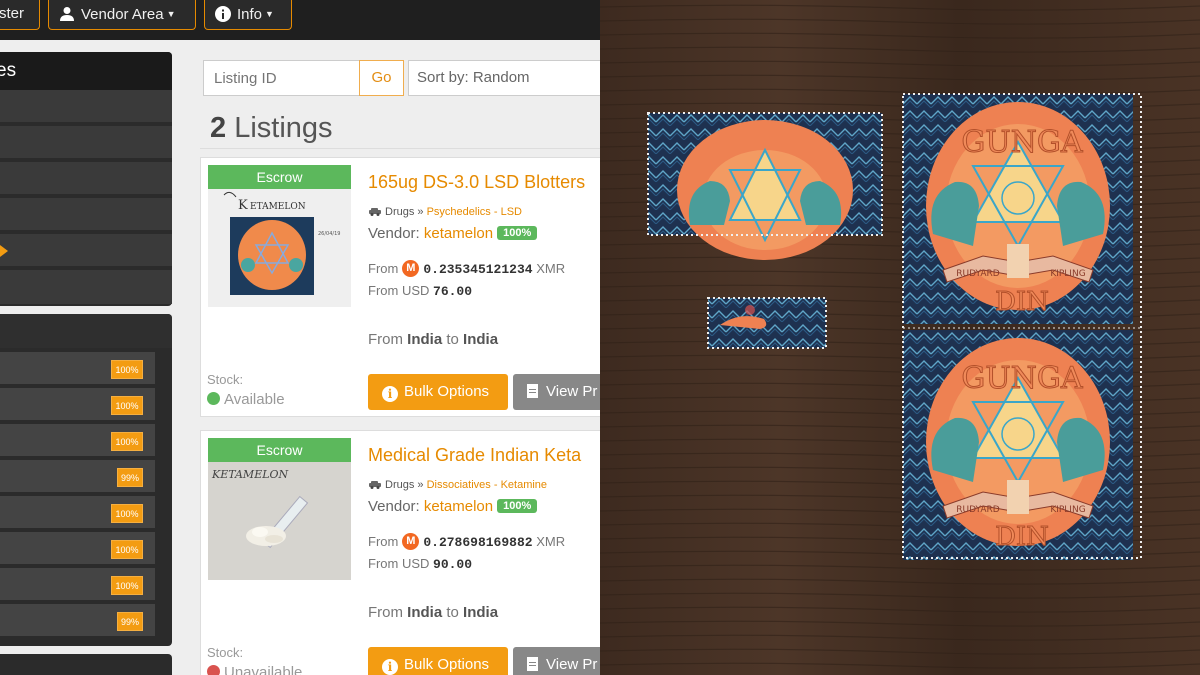 Image resolution: width=1200 pixels, height=675 pixels. Describe the element at coordinates (420, 291) in the screenshot. I see `price-usd-line: From USD 76.00` at that location.